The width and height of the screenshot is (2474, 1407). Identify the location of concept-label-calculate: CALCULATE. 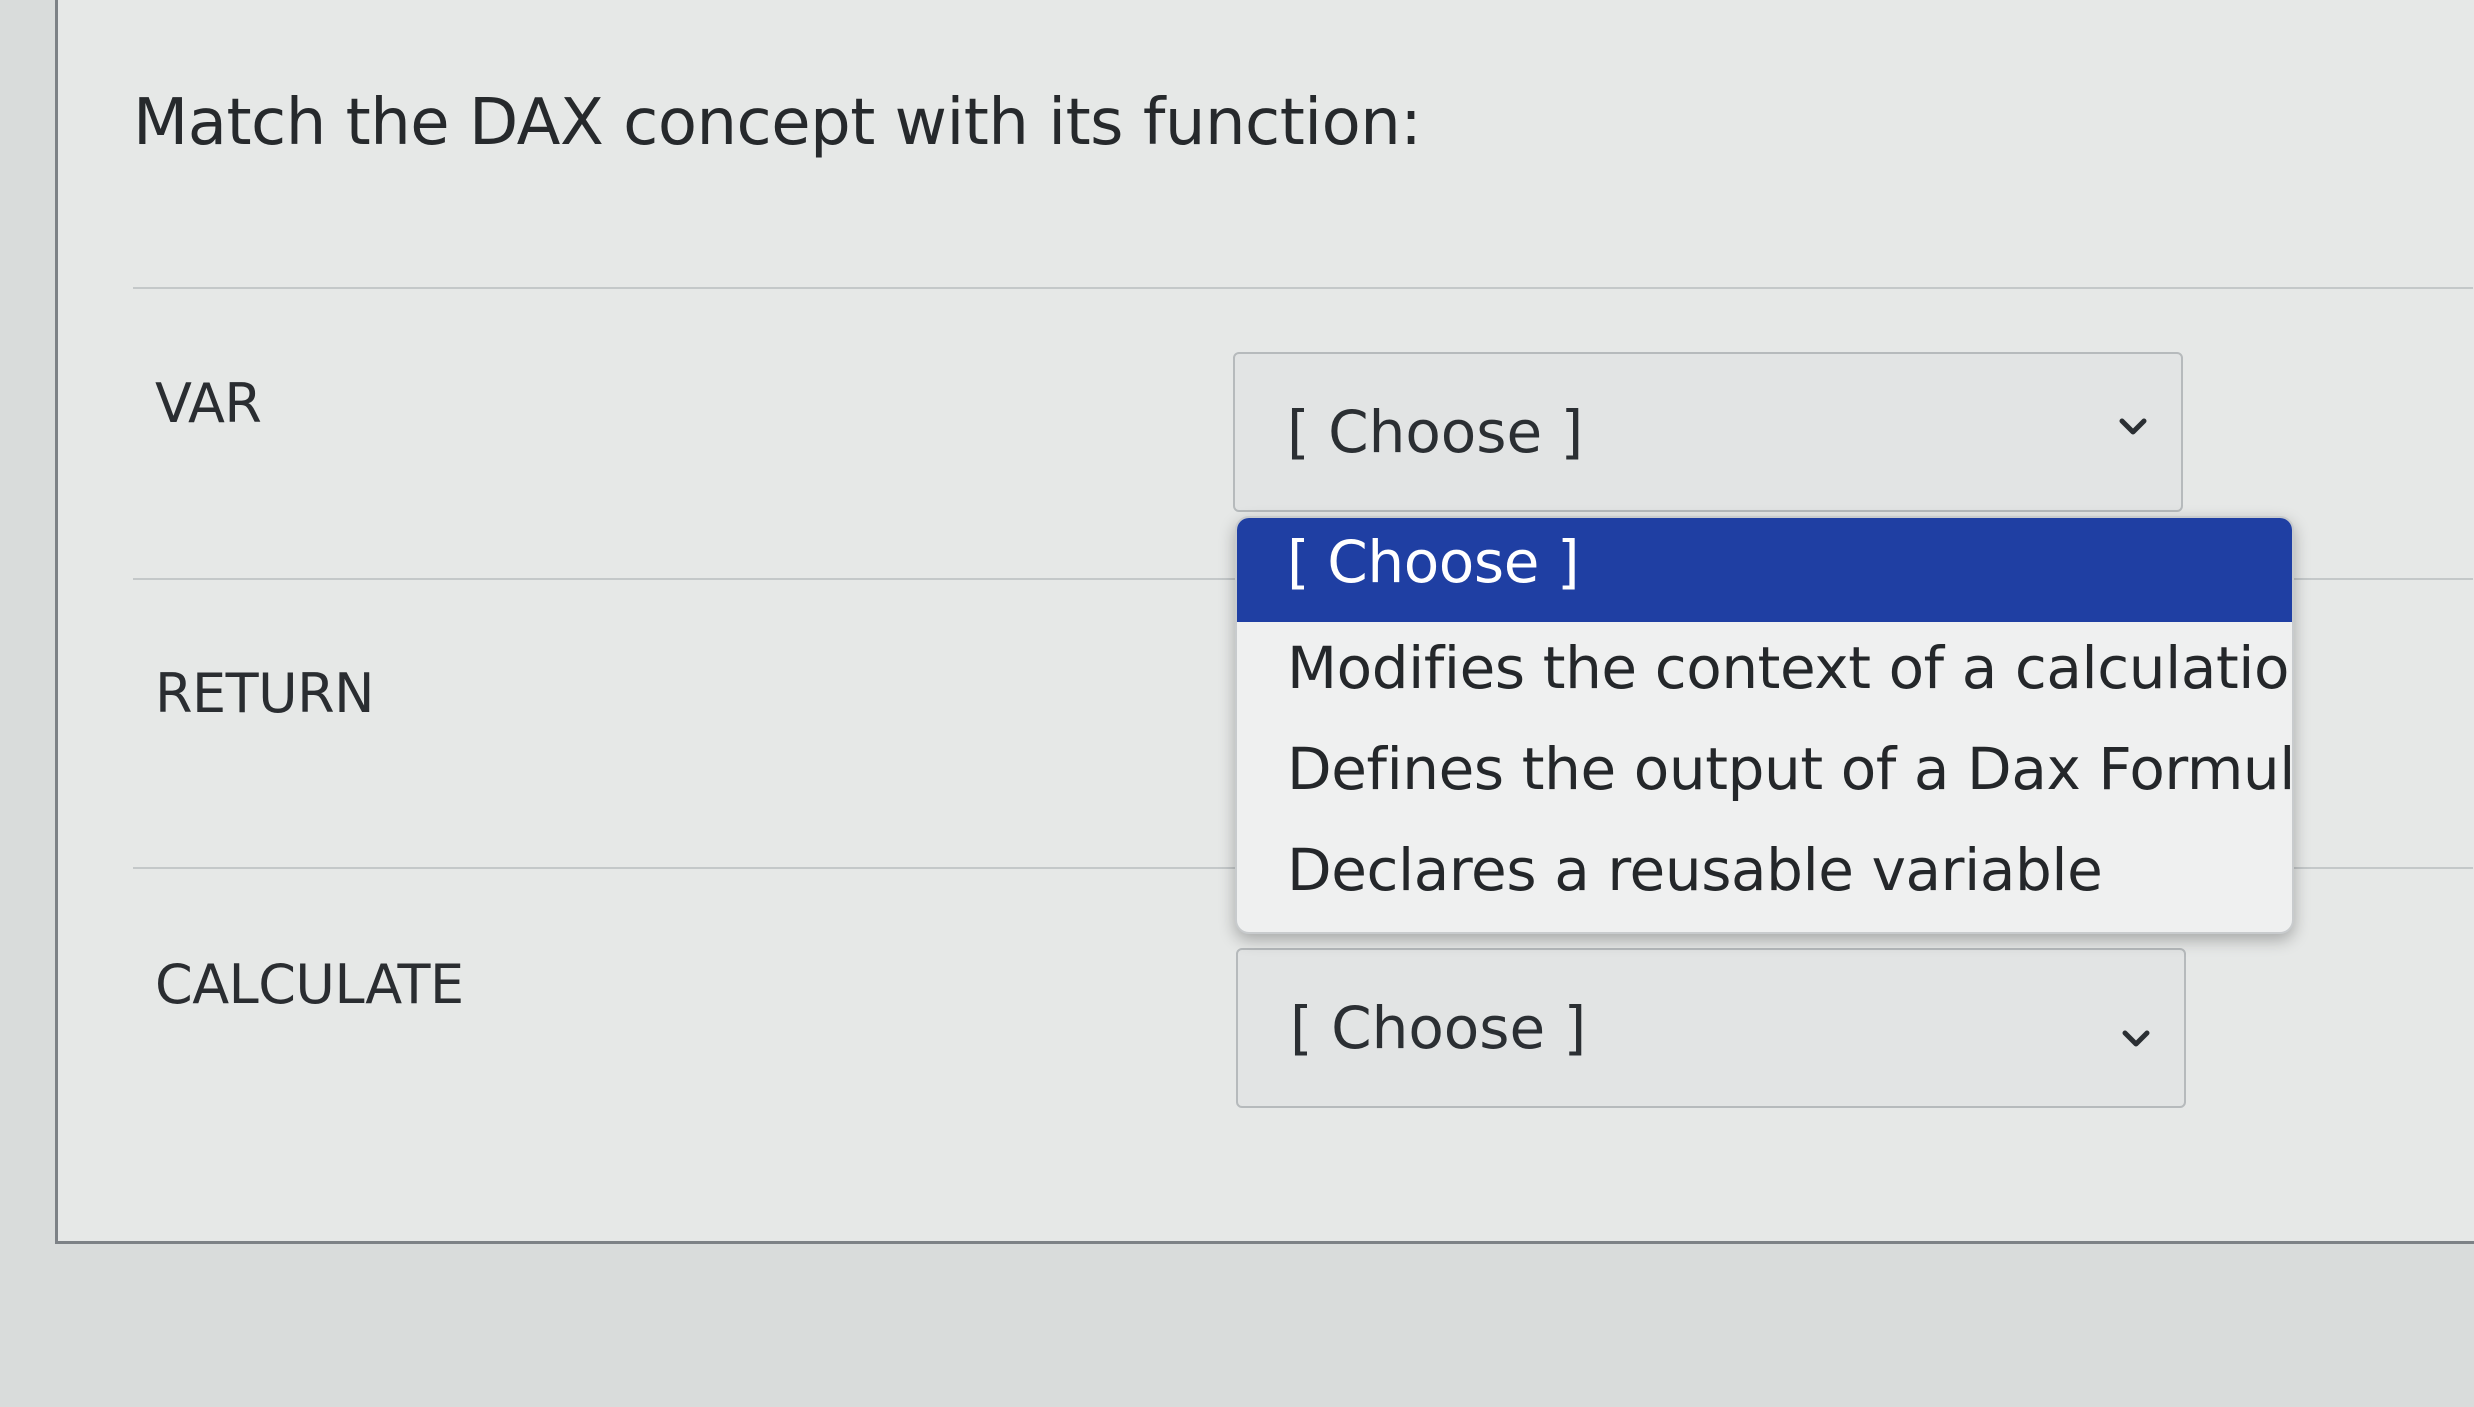
(309, 984).